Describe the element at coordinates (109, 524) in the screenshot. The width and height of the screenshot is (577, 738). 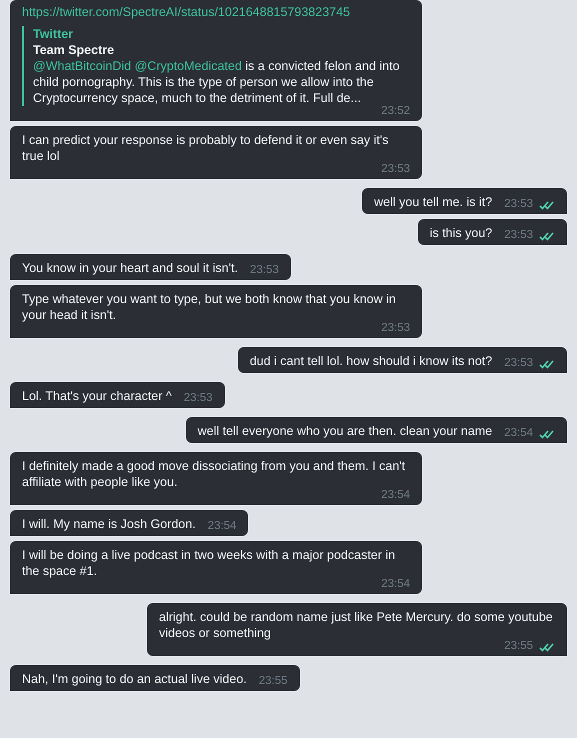
I see `message-text: I will. My name is Josh Gordon.` at that location.